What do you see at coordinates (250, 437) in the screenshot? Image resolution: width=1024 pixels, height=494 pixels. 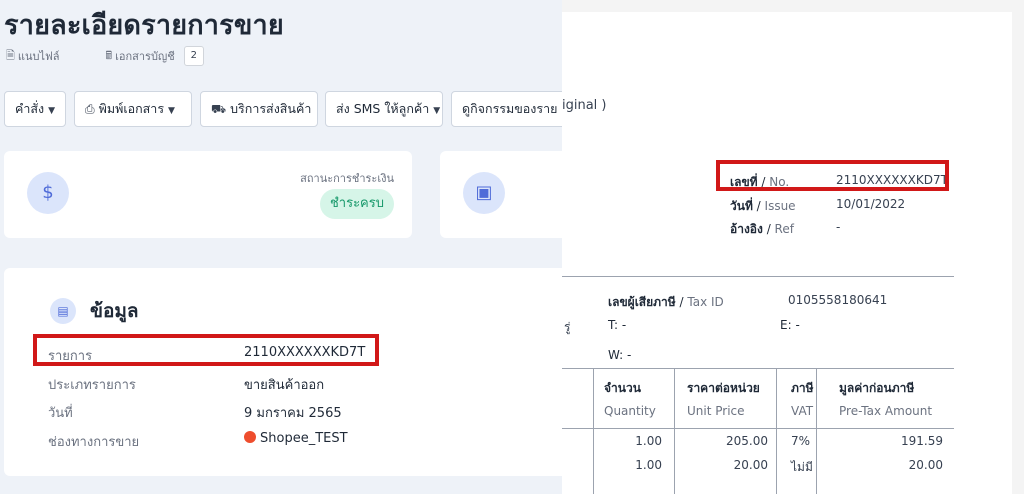 I see `shopee-logo-icon` at bounding box center [250, 437].